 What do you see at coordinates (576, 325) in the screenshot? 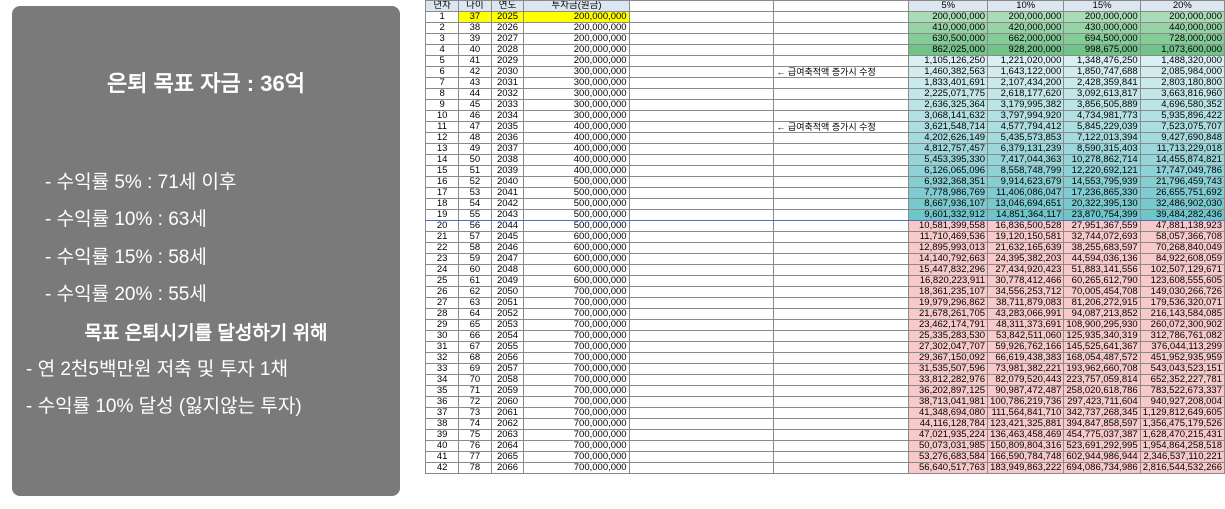
I see `cell-principal: 700,000,000` at bounding box center [576, 325].